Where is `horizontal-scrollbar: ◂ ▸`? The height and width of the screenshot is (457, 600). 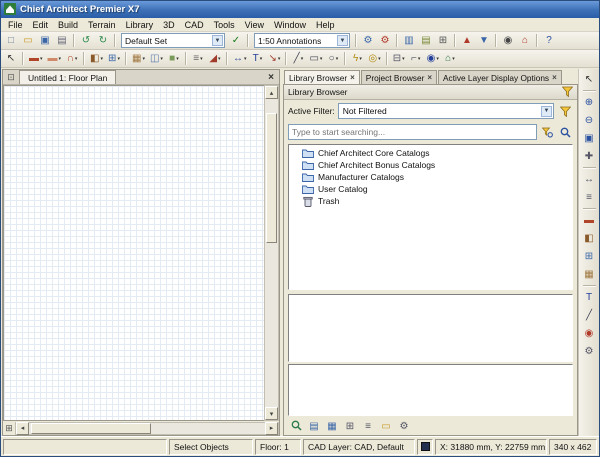 horizontal-scrollbar: ◂ ▸ is located at coordinates (147, 428).